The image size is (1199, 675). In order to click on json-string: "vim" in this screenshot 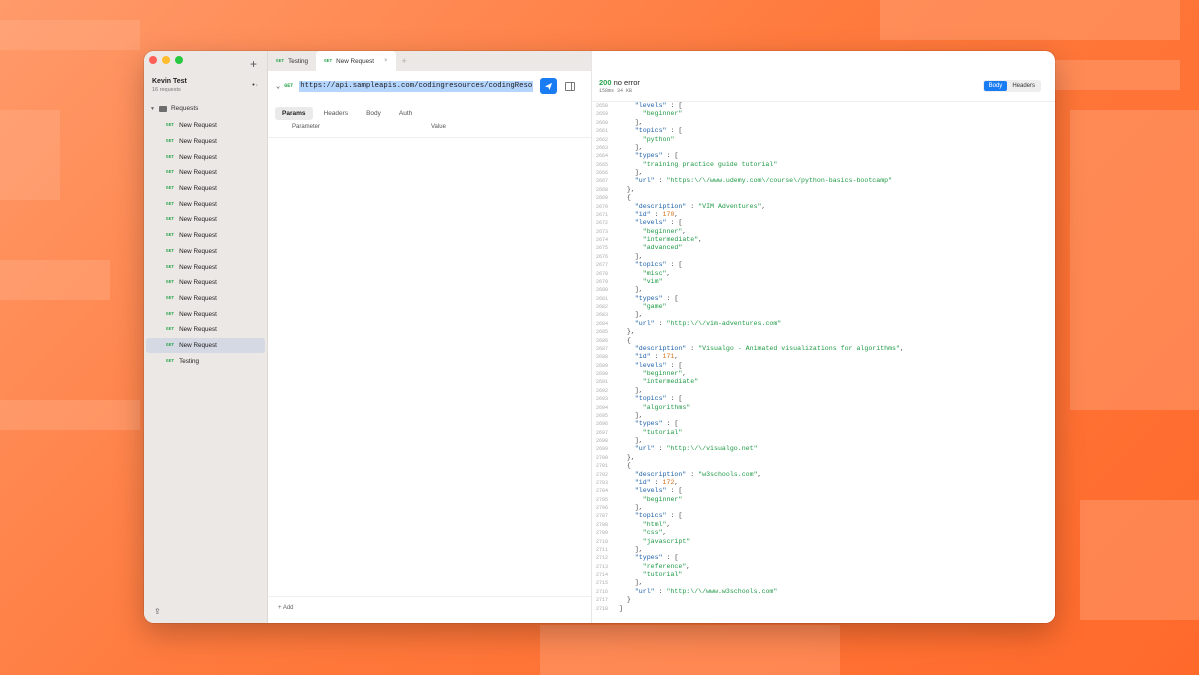, I will do `click(652, 281)`.